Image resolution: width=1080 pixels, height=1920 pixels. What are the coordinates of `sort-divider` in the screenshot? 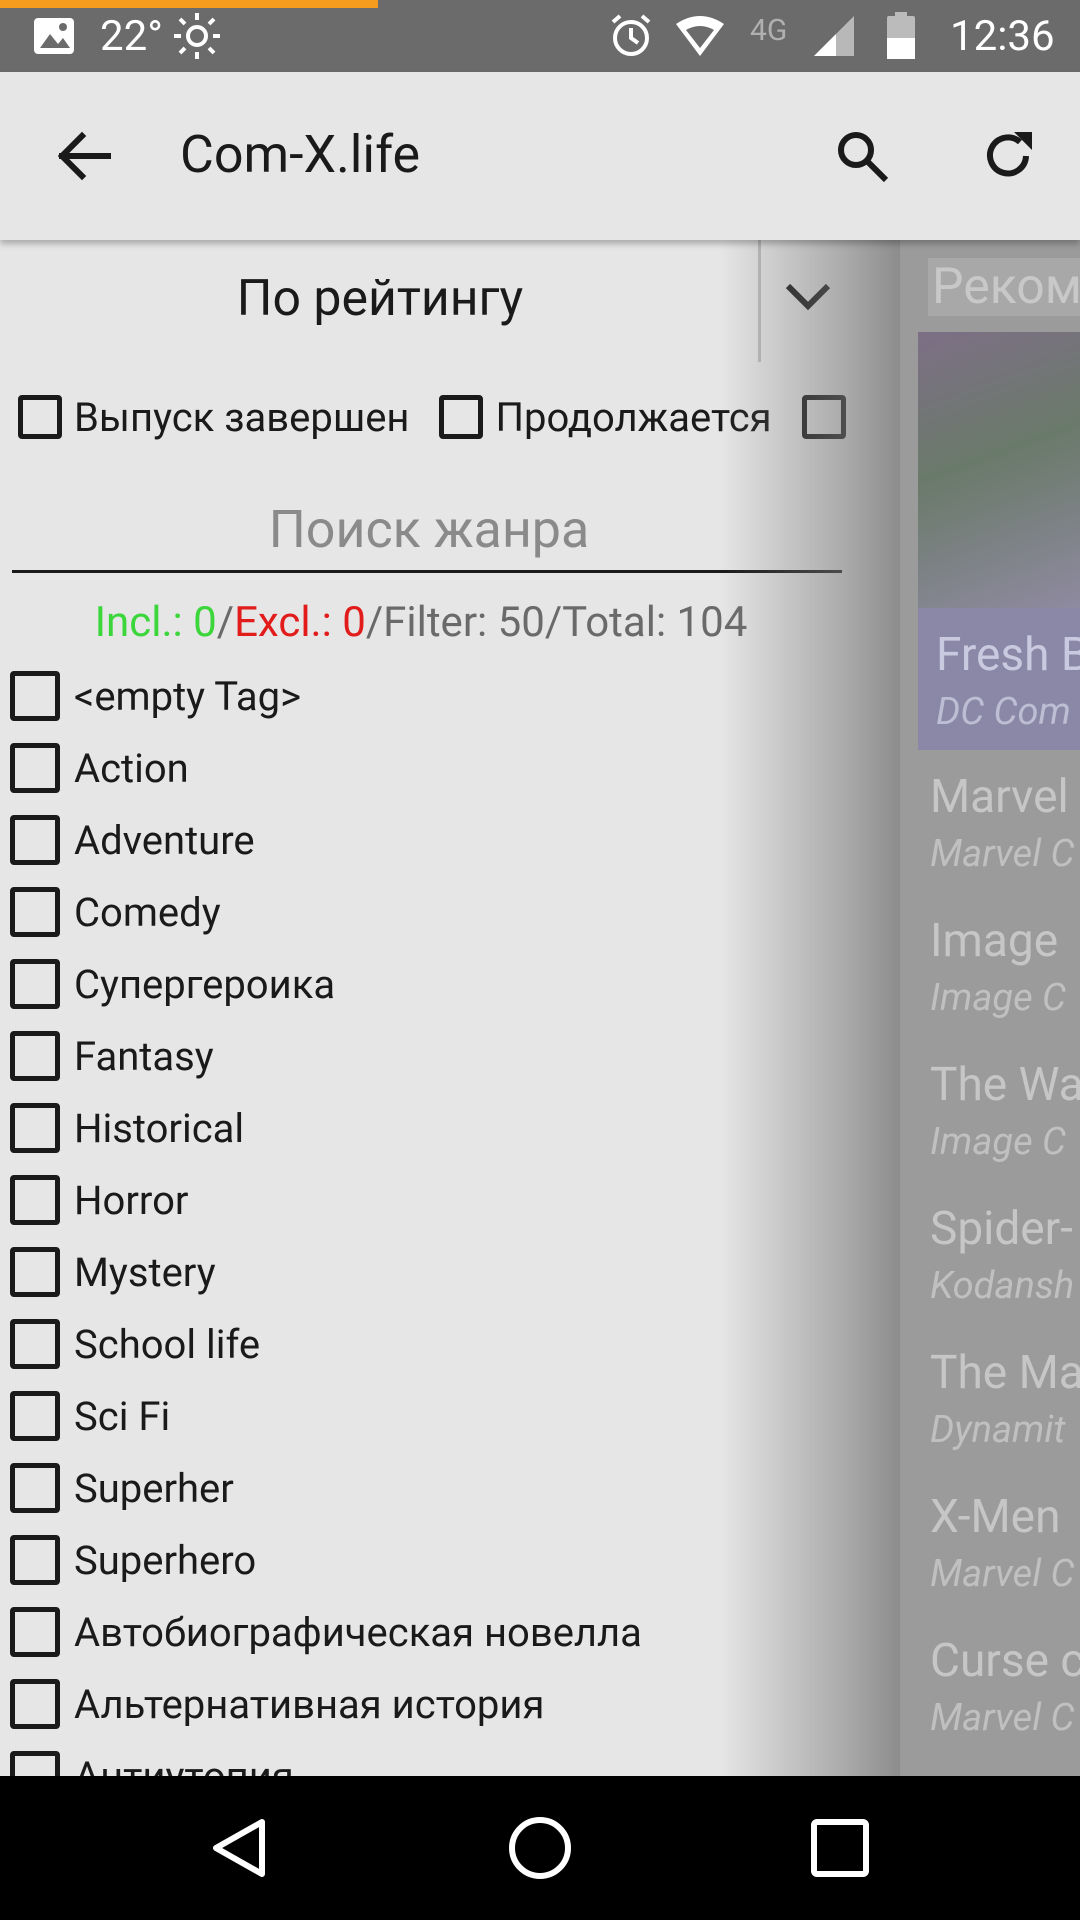 It's located at (759, 301).